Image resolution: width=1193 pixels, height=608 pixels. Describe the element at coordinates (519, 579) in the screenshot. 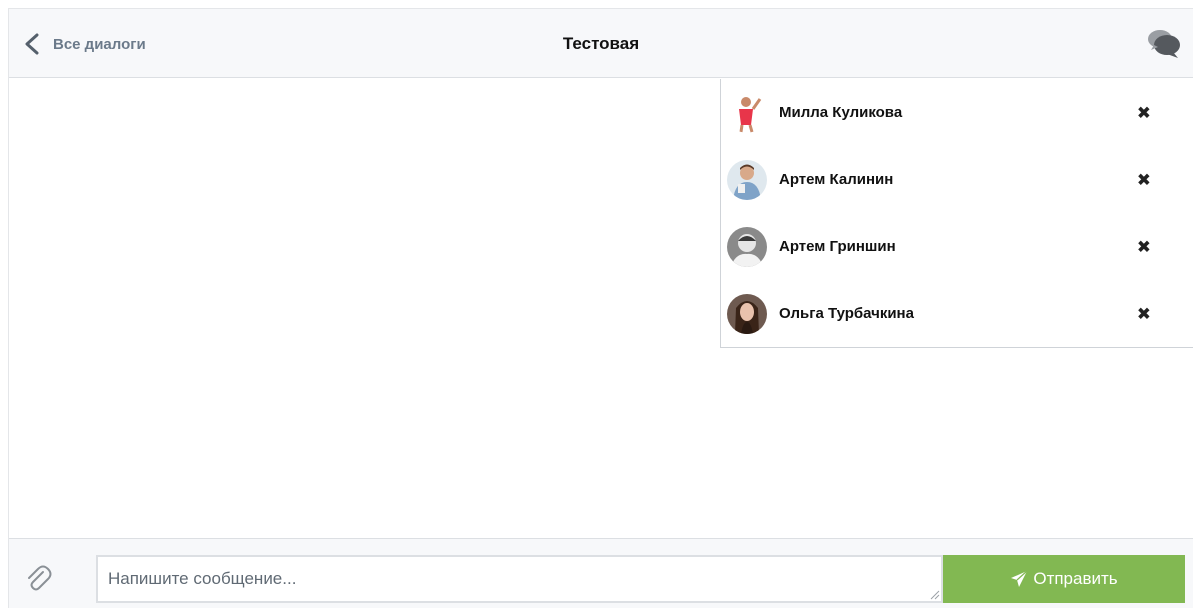

I see `message-input` at that location.